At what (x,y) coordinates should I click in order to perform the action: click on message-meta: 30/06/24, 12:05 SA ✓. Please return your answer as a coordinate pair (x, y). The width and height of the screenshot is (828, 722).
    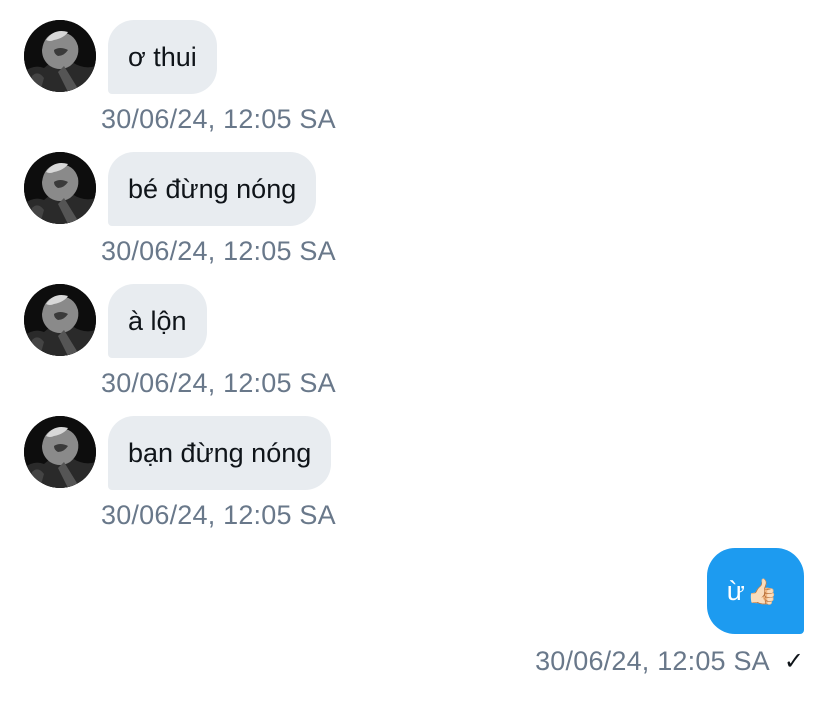
    Looking at the image, I should click on (669, 661).